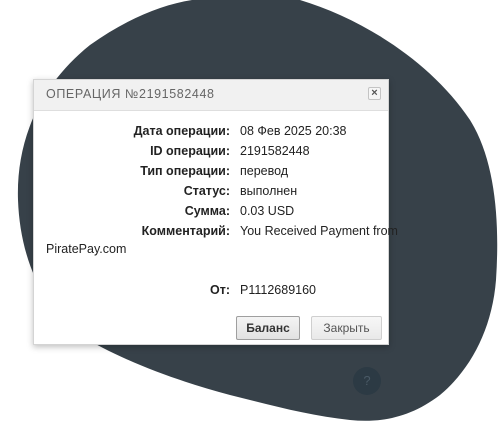  Describe the element at coordinates (130, 94) in the screenshot. I see `dialog-title: ОПЕРАЦИЯ №2191582448` at that location.